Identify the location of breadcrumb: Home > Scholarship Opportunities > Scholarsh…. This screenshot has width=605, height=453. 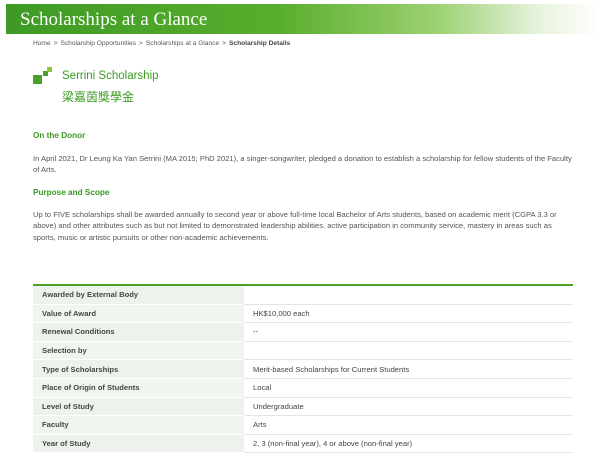
(161, 43).